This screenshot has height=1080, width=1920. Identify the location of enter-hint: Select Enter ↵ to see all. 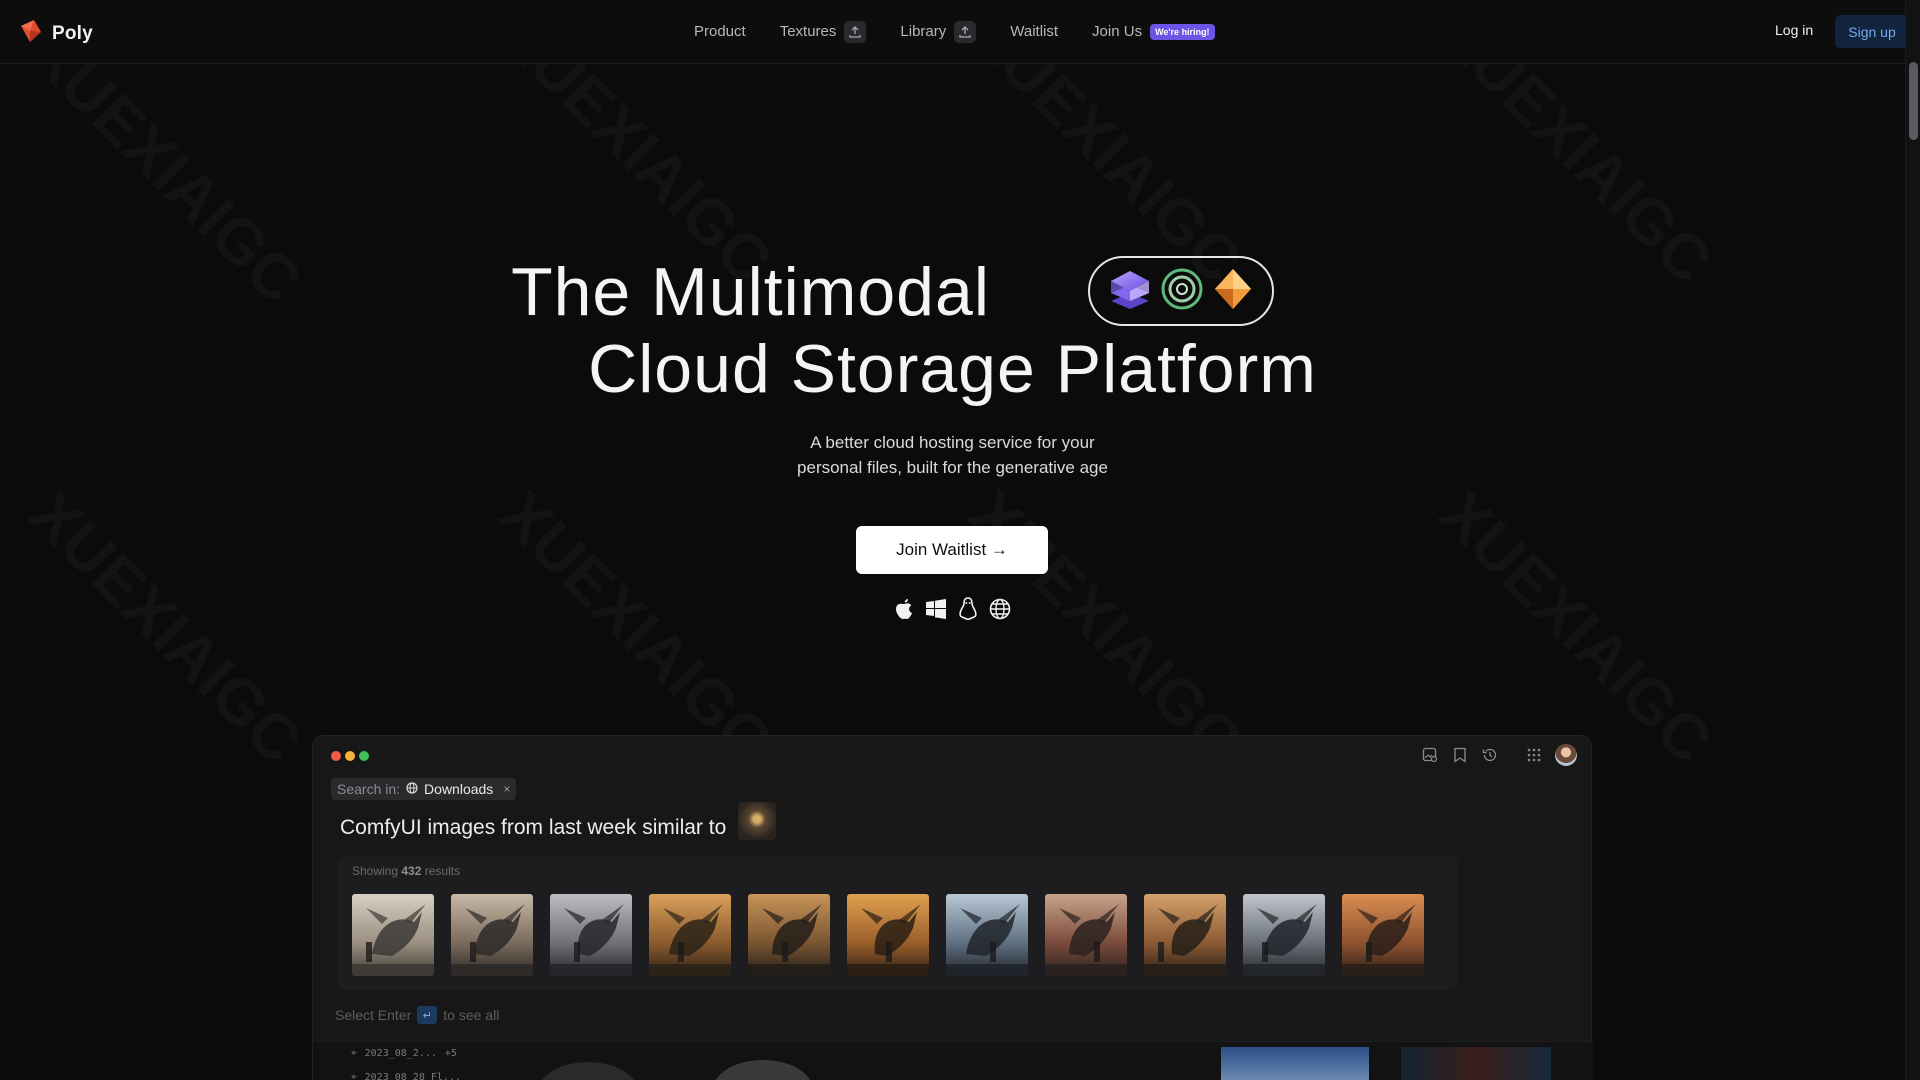
(417, 1015).